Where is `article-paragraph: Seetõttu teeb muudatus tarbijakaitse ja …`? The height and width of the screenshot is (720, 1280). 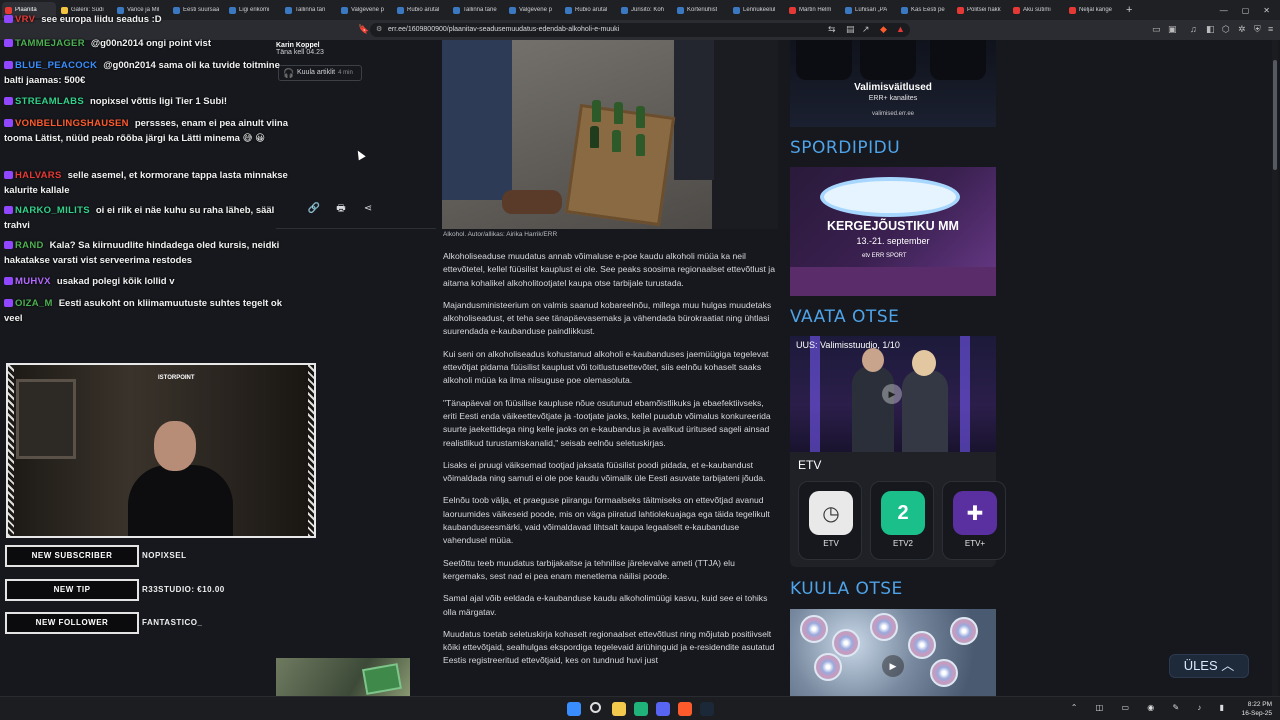
article-paragraph: Seetõttu teeb muudatus tarbijakaitse ja … is located at coordinates (589, 569).